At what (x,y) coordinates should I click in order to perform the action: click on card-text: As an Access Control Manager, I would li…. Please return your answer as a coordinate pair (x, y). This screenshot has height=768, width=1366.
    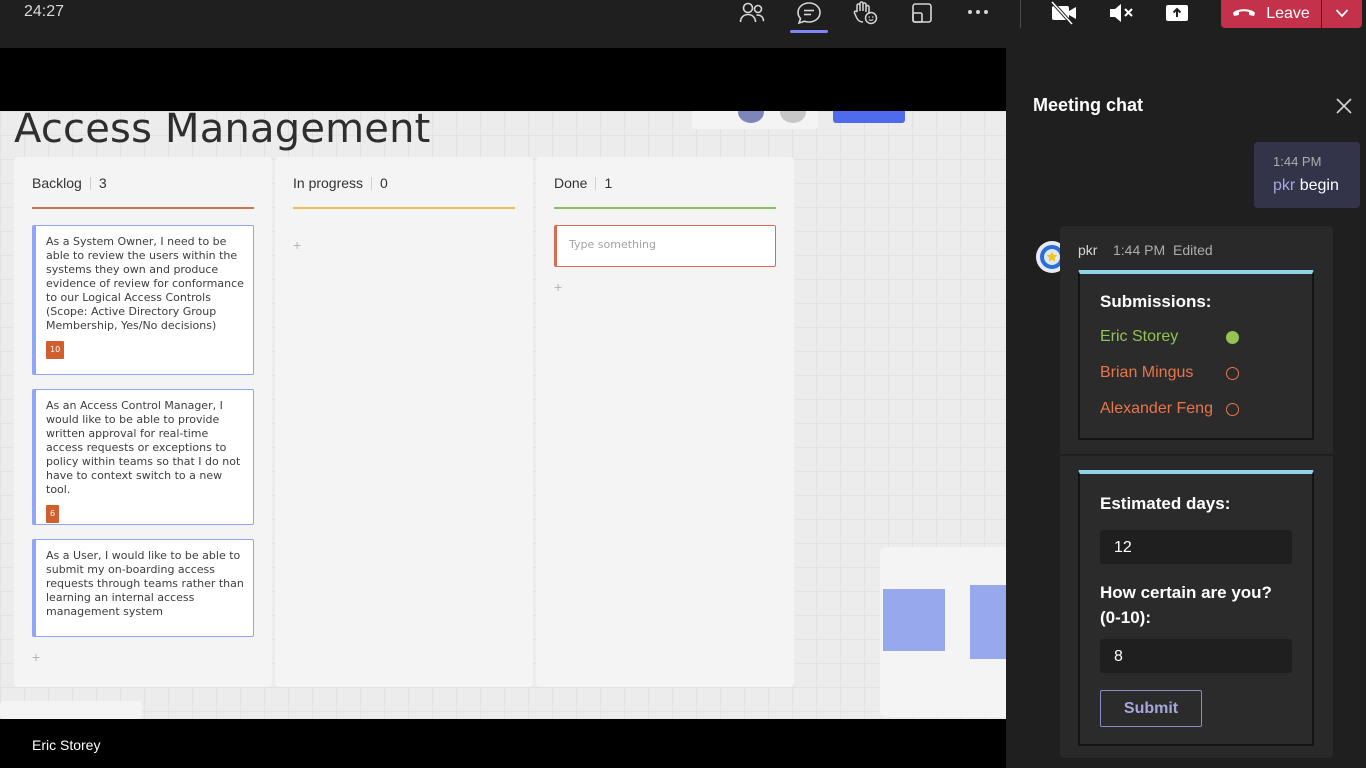
    Looking at the image, I should click on (143, 447).